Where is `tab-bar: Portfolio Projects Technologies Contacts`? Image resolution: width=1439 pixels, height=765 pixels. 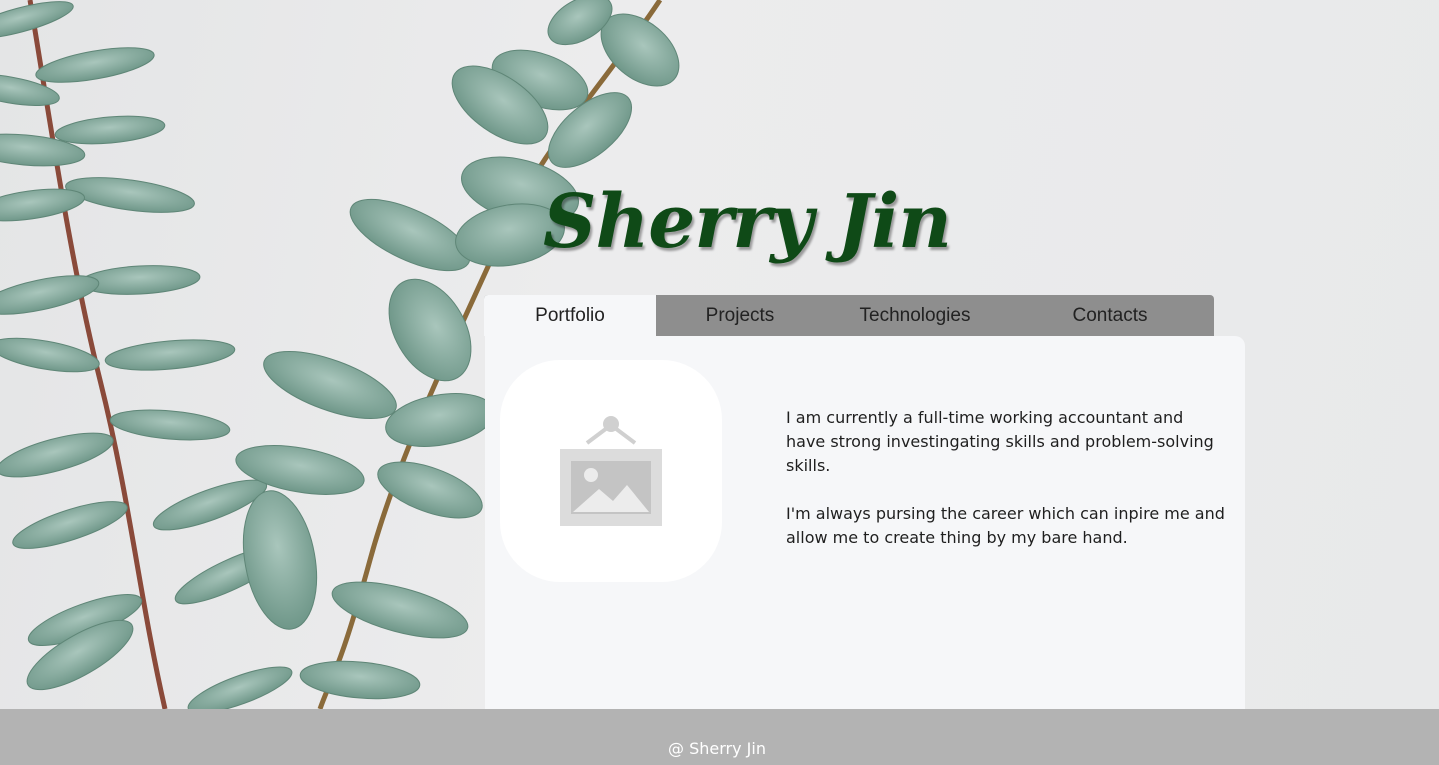 tab-bar: Portfolio Projects Technologies Contacts is located at coordinates (849, 315).